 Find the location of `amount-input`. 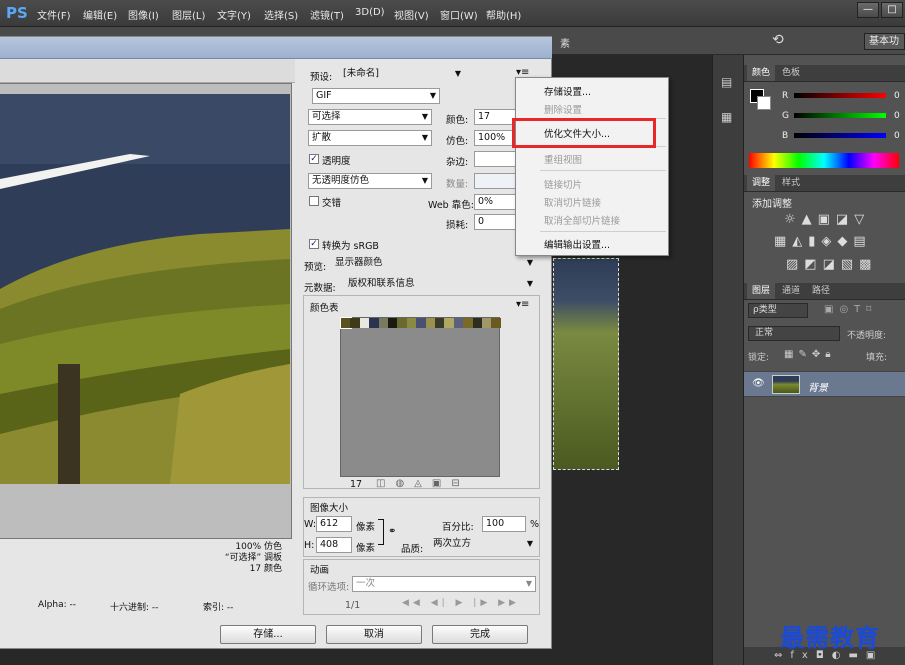

amount-input is located at coordinates (496, 181).